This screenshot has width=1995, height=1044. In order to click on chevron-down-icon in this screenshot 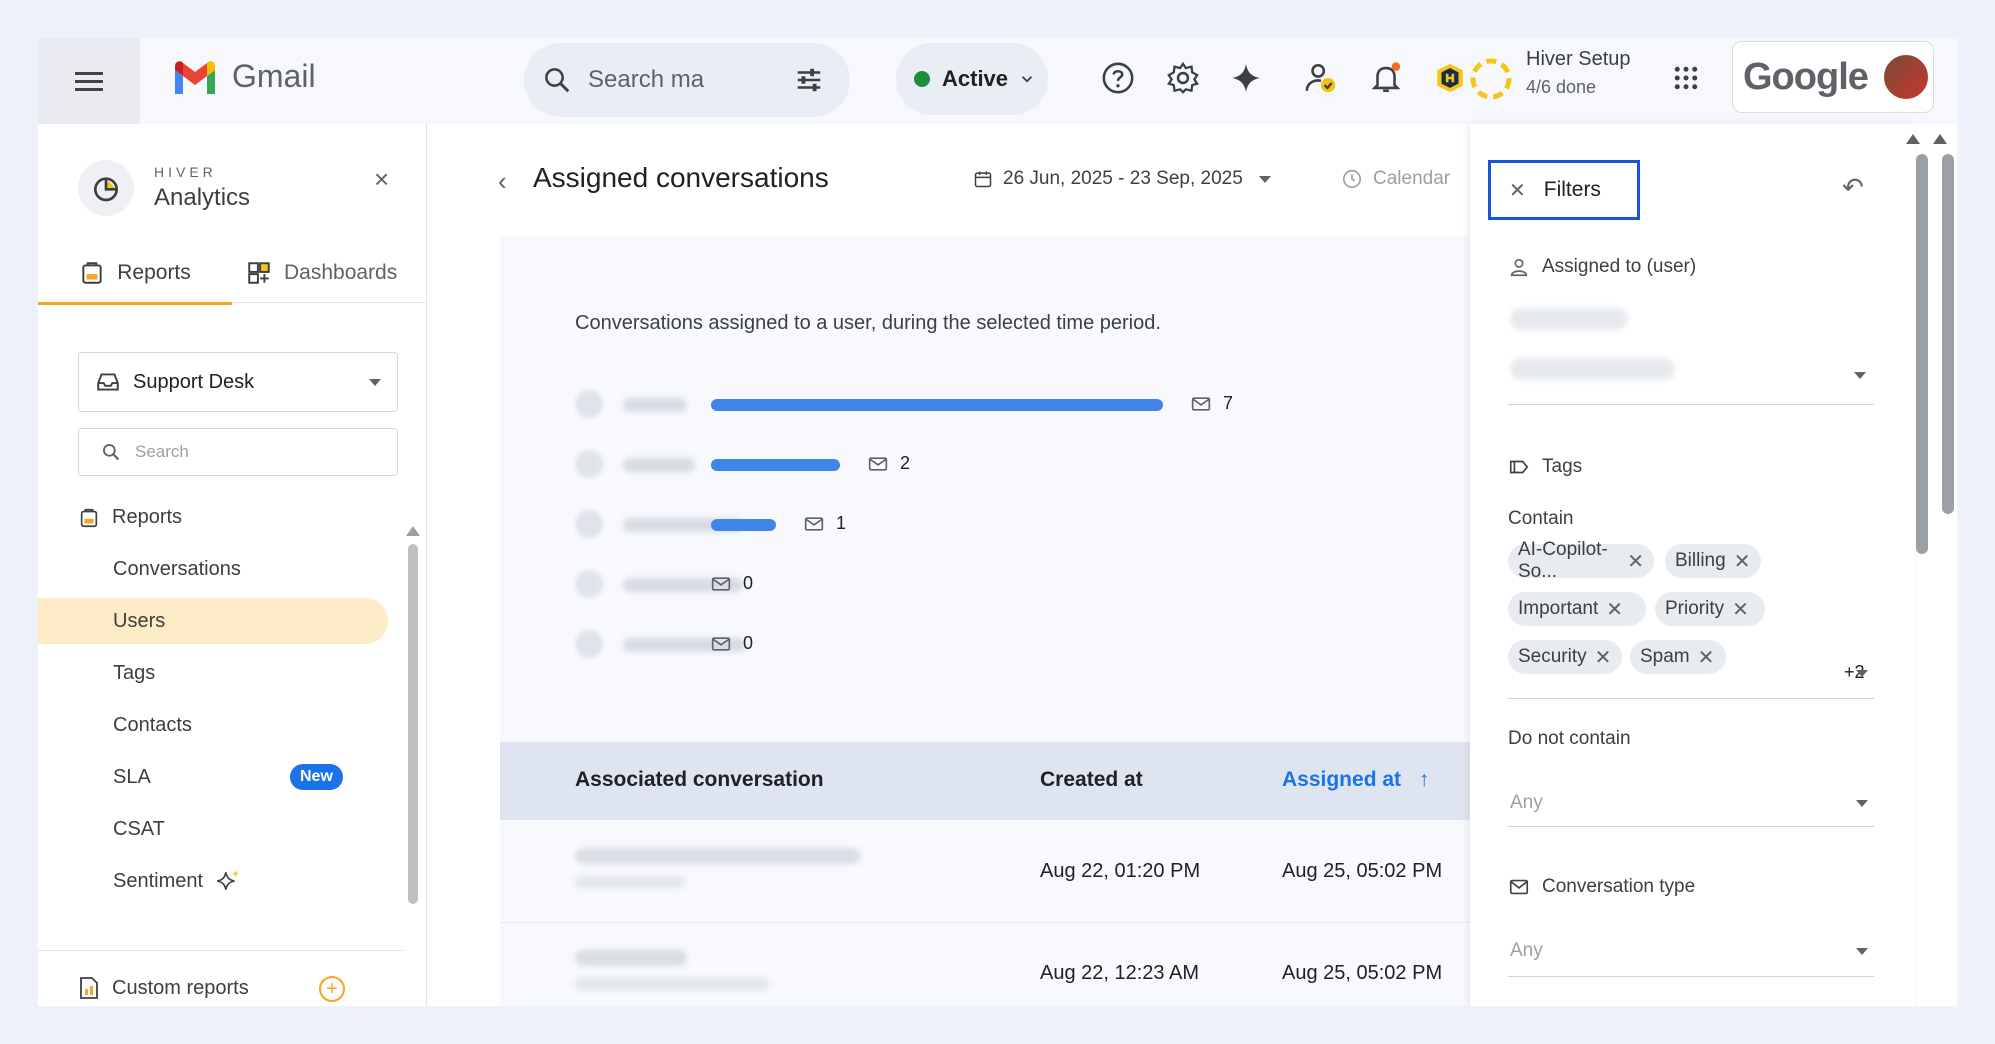, I will do `click(1027, 79)`.